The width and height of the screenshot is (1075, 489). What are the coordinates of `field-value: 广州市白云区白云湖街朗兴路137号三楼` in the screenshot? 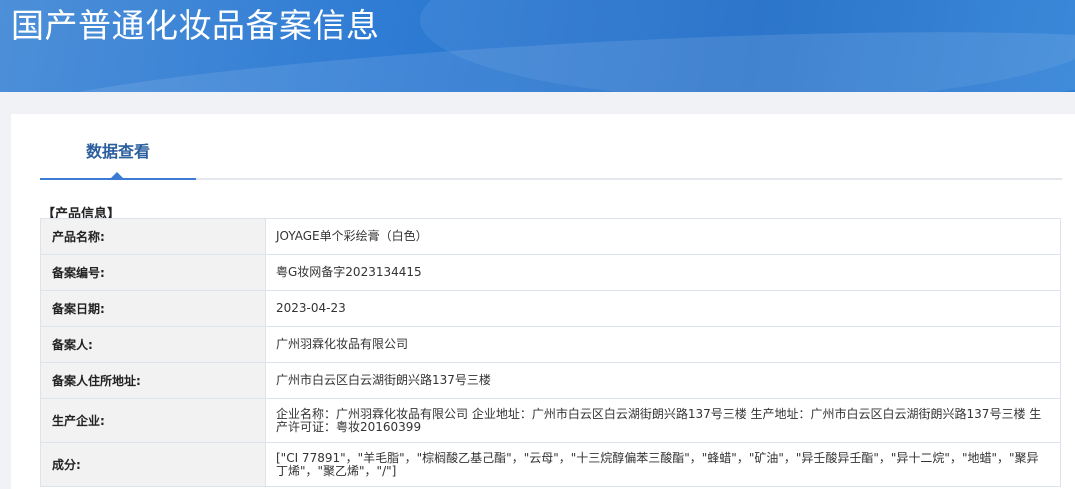 It's located at (663, 380).